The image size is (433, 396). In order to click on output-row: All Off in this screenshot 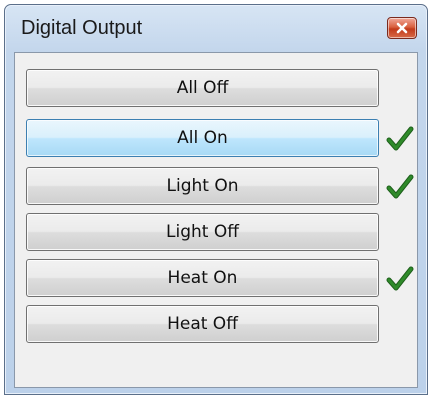, I will do `click(217, 89)`.